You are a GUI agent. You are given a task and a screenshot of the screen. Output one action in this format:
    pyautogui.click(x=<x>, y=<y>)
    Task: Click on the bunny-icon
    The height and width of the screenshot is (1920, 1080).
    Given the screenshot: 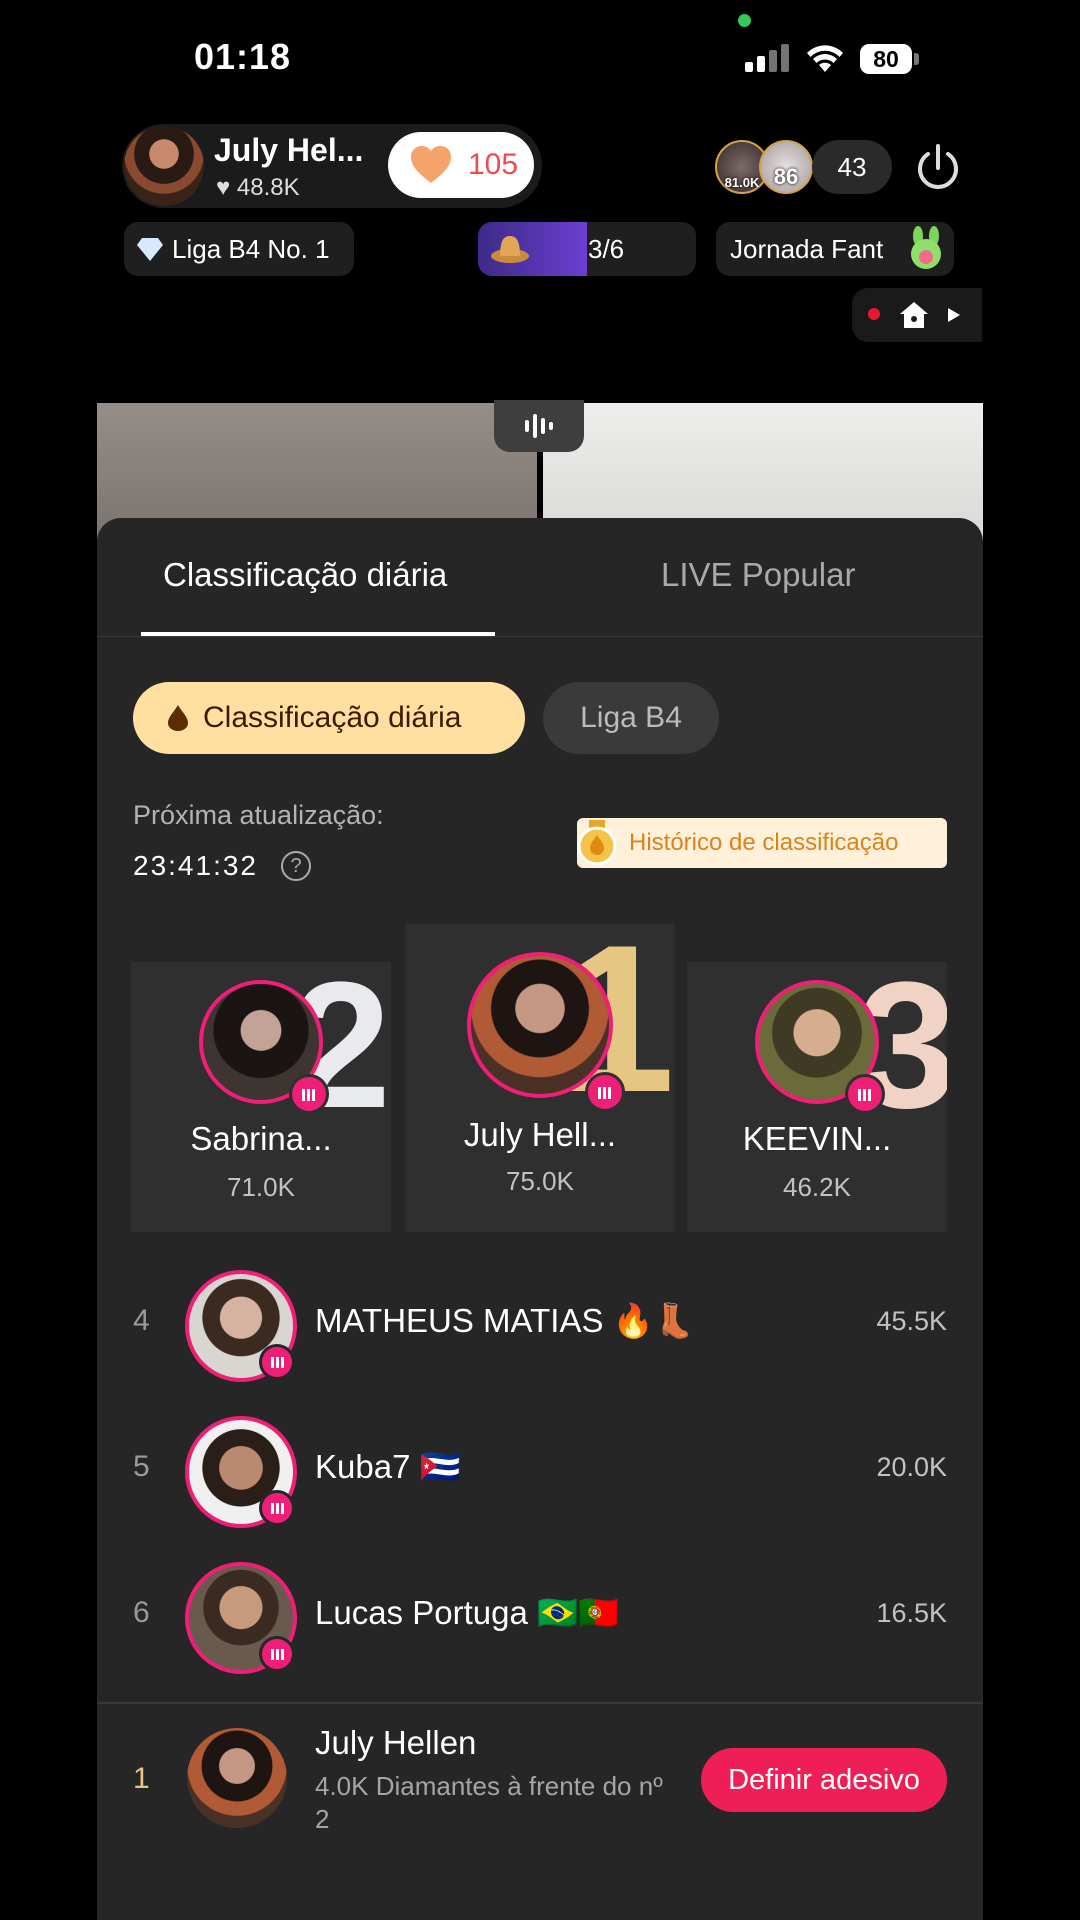 What is the action you would take?
    pyautogui.click(x=926, y=247)
    